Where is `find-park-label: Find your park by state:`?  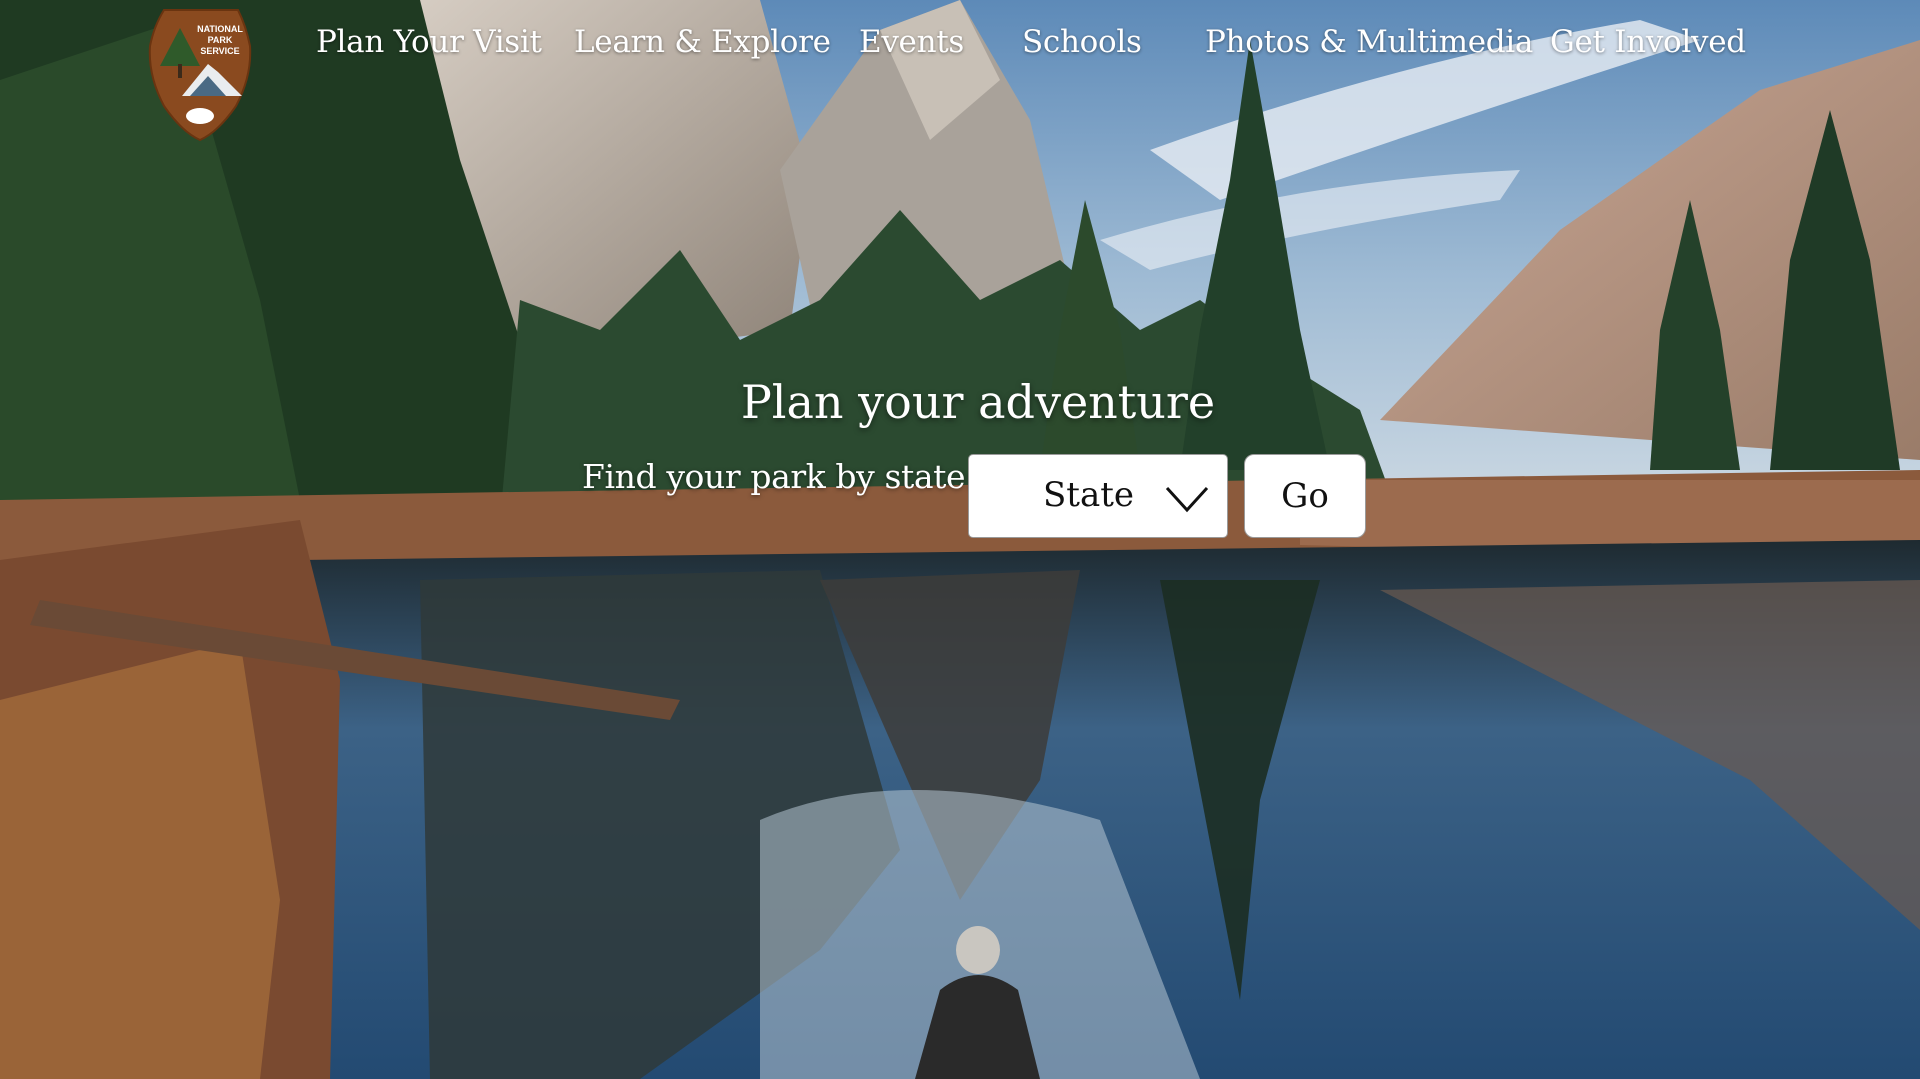
find-park-label: Find your park by state: is located at coordinates (779, 476).